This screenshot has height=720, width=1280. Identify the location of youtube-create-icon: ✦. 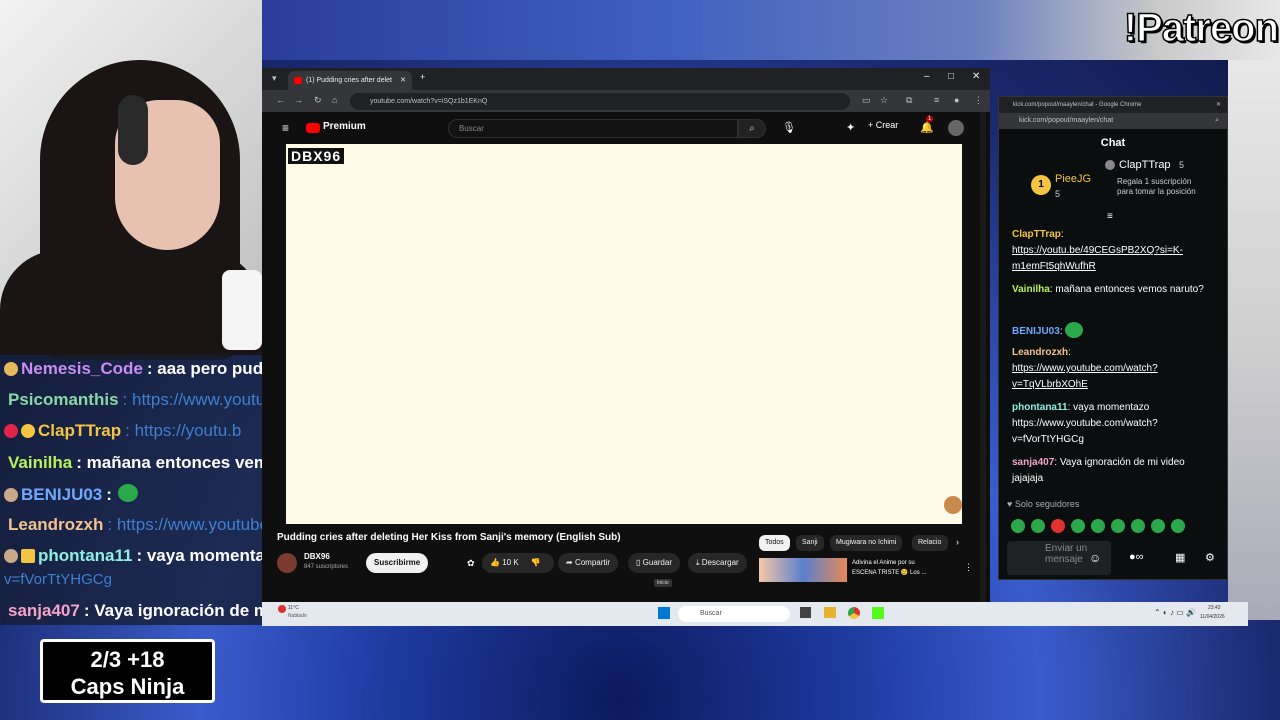
(850, 127).